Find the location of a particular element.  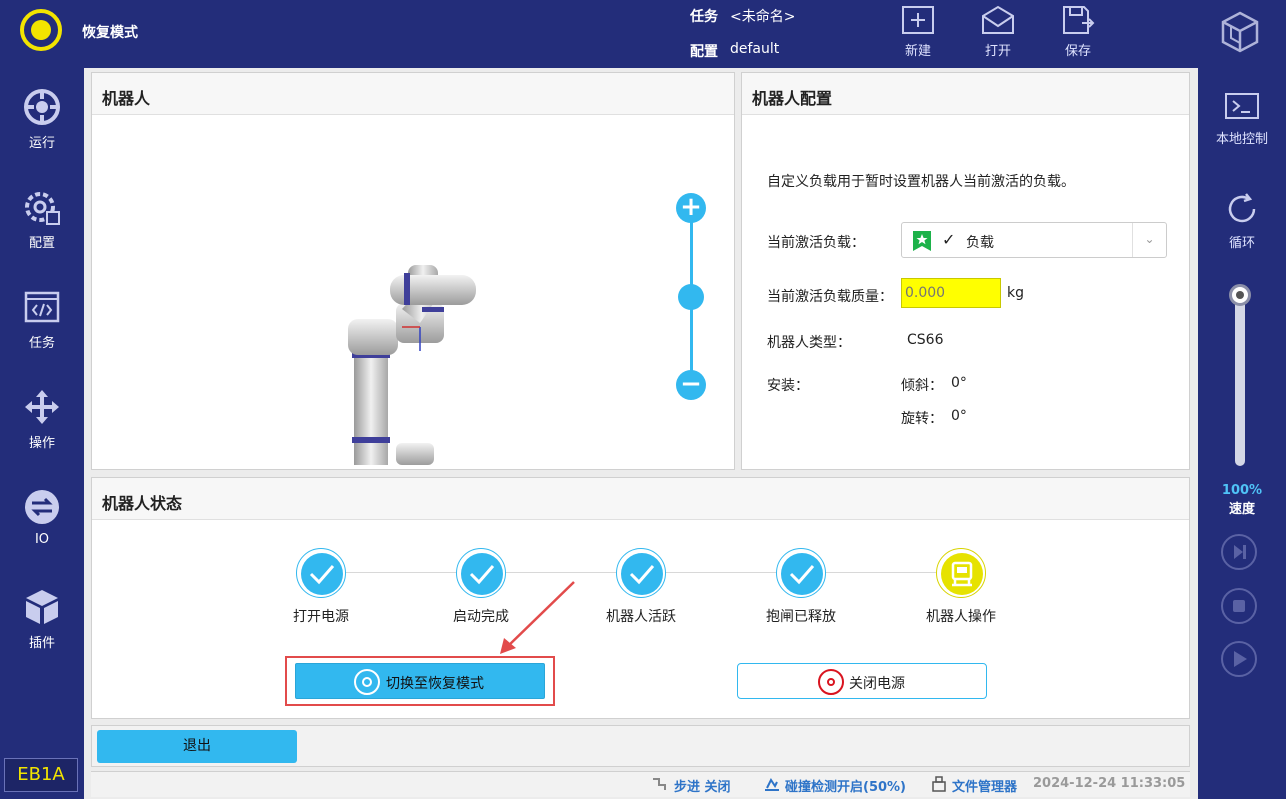

file-manager-icon is located at coordinates (939, 784).